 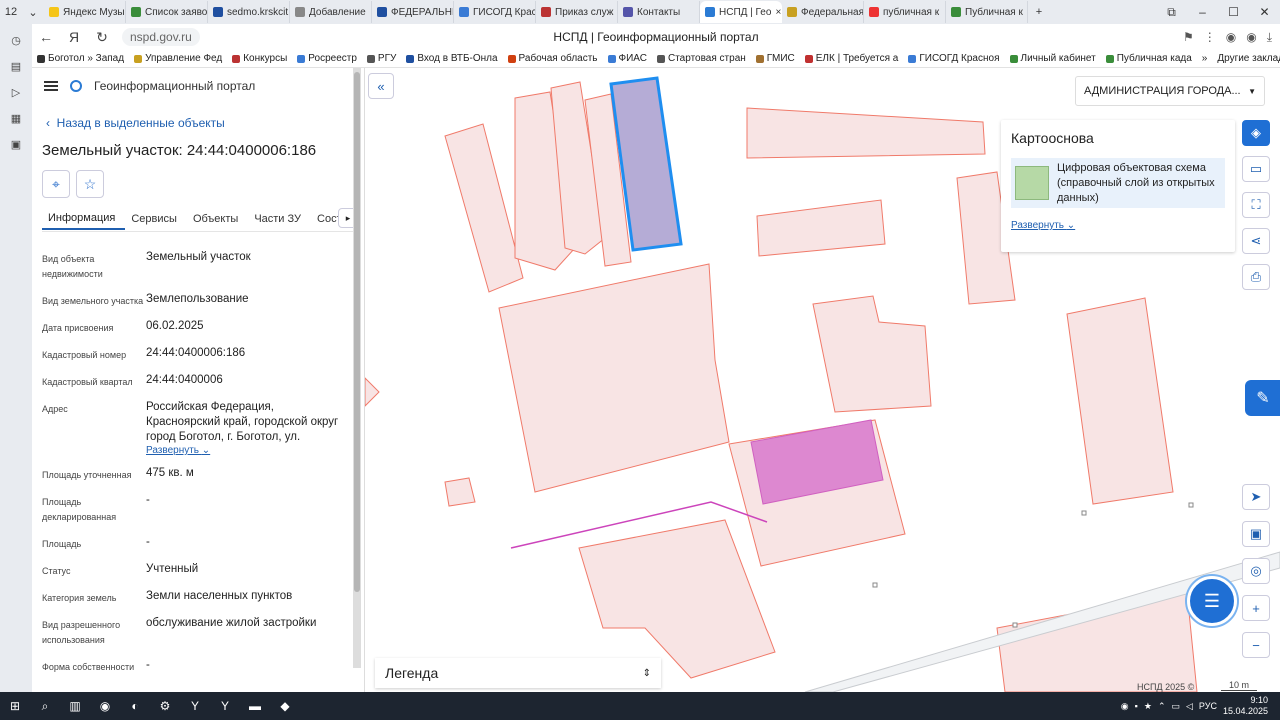 What do you see at coordinates (1039, 12) in the screenshot?
I see `new-tab-plus-icon: +` at bounding box center [1039, 12].